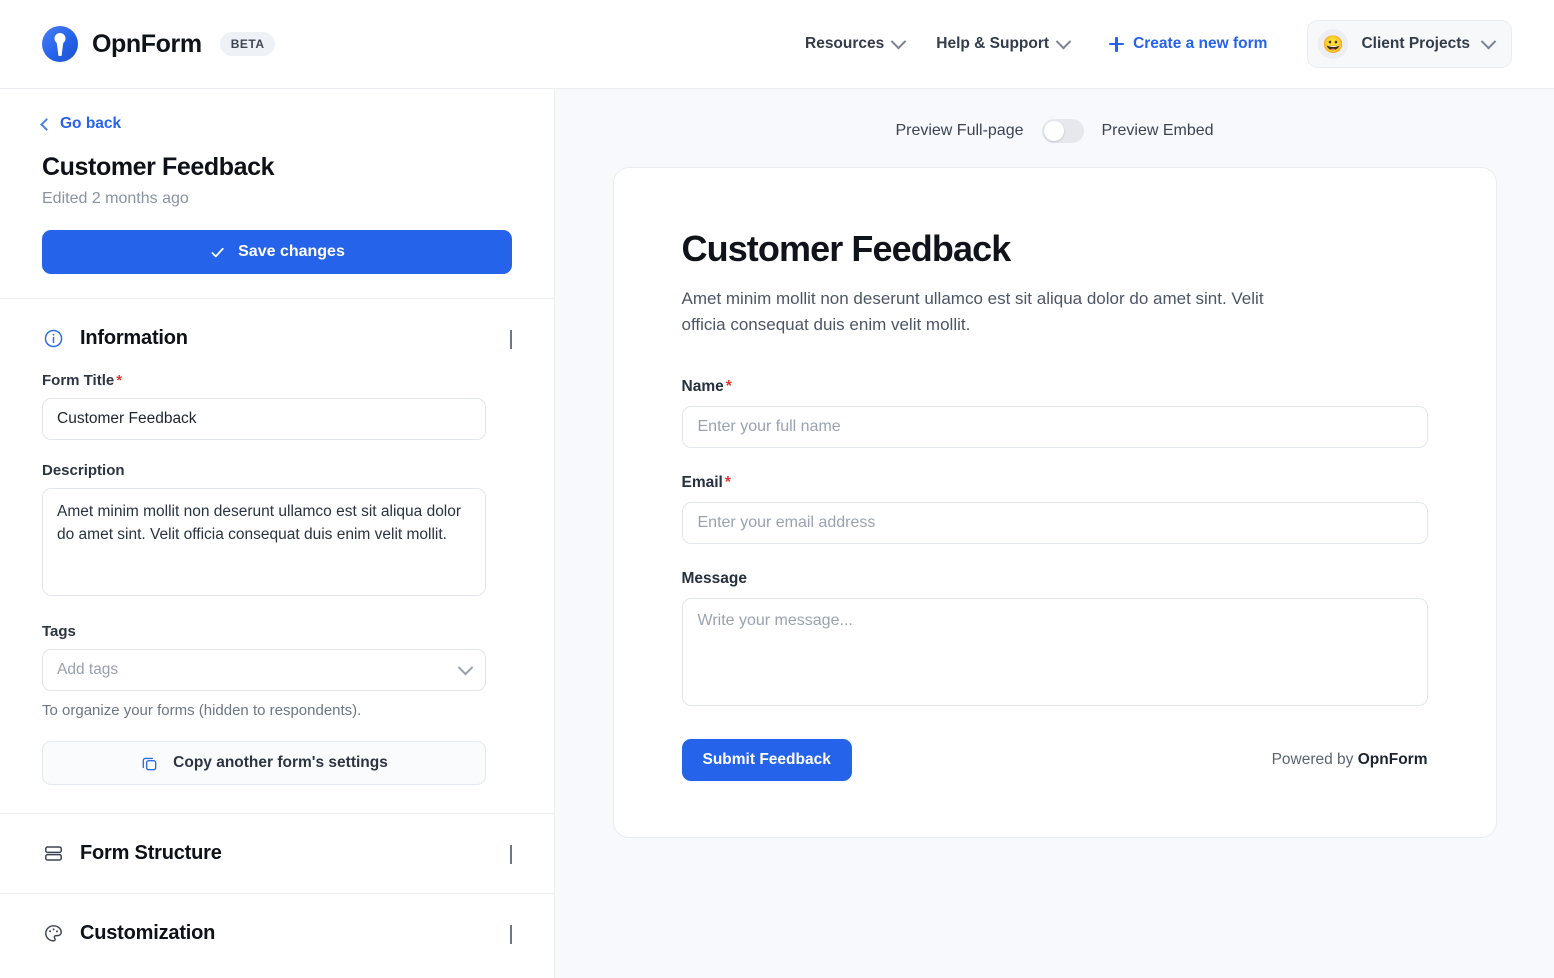  I want to click on plus-icon, so click(1117, 44).